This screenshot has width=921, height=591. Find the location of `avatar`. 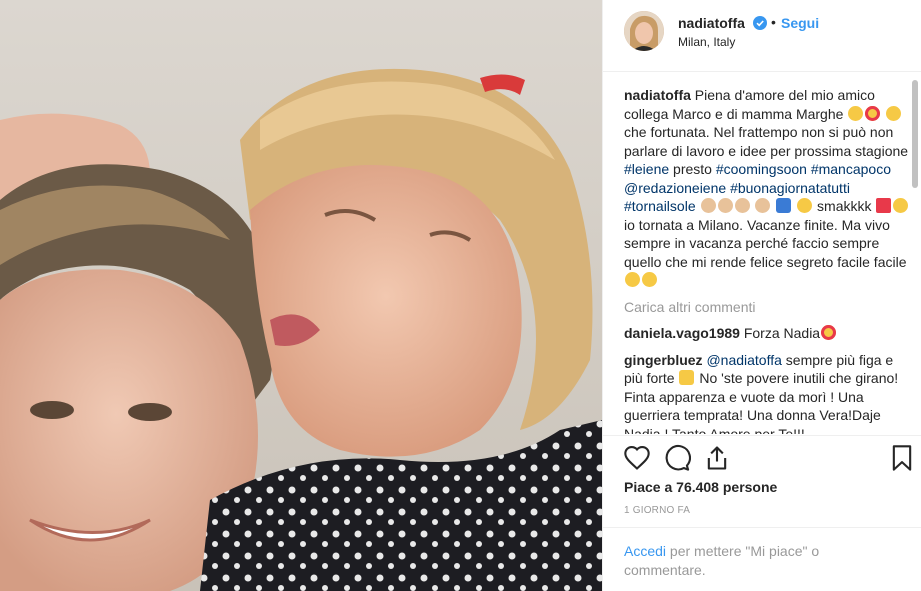

avatar is located at coordinates (644, 31).